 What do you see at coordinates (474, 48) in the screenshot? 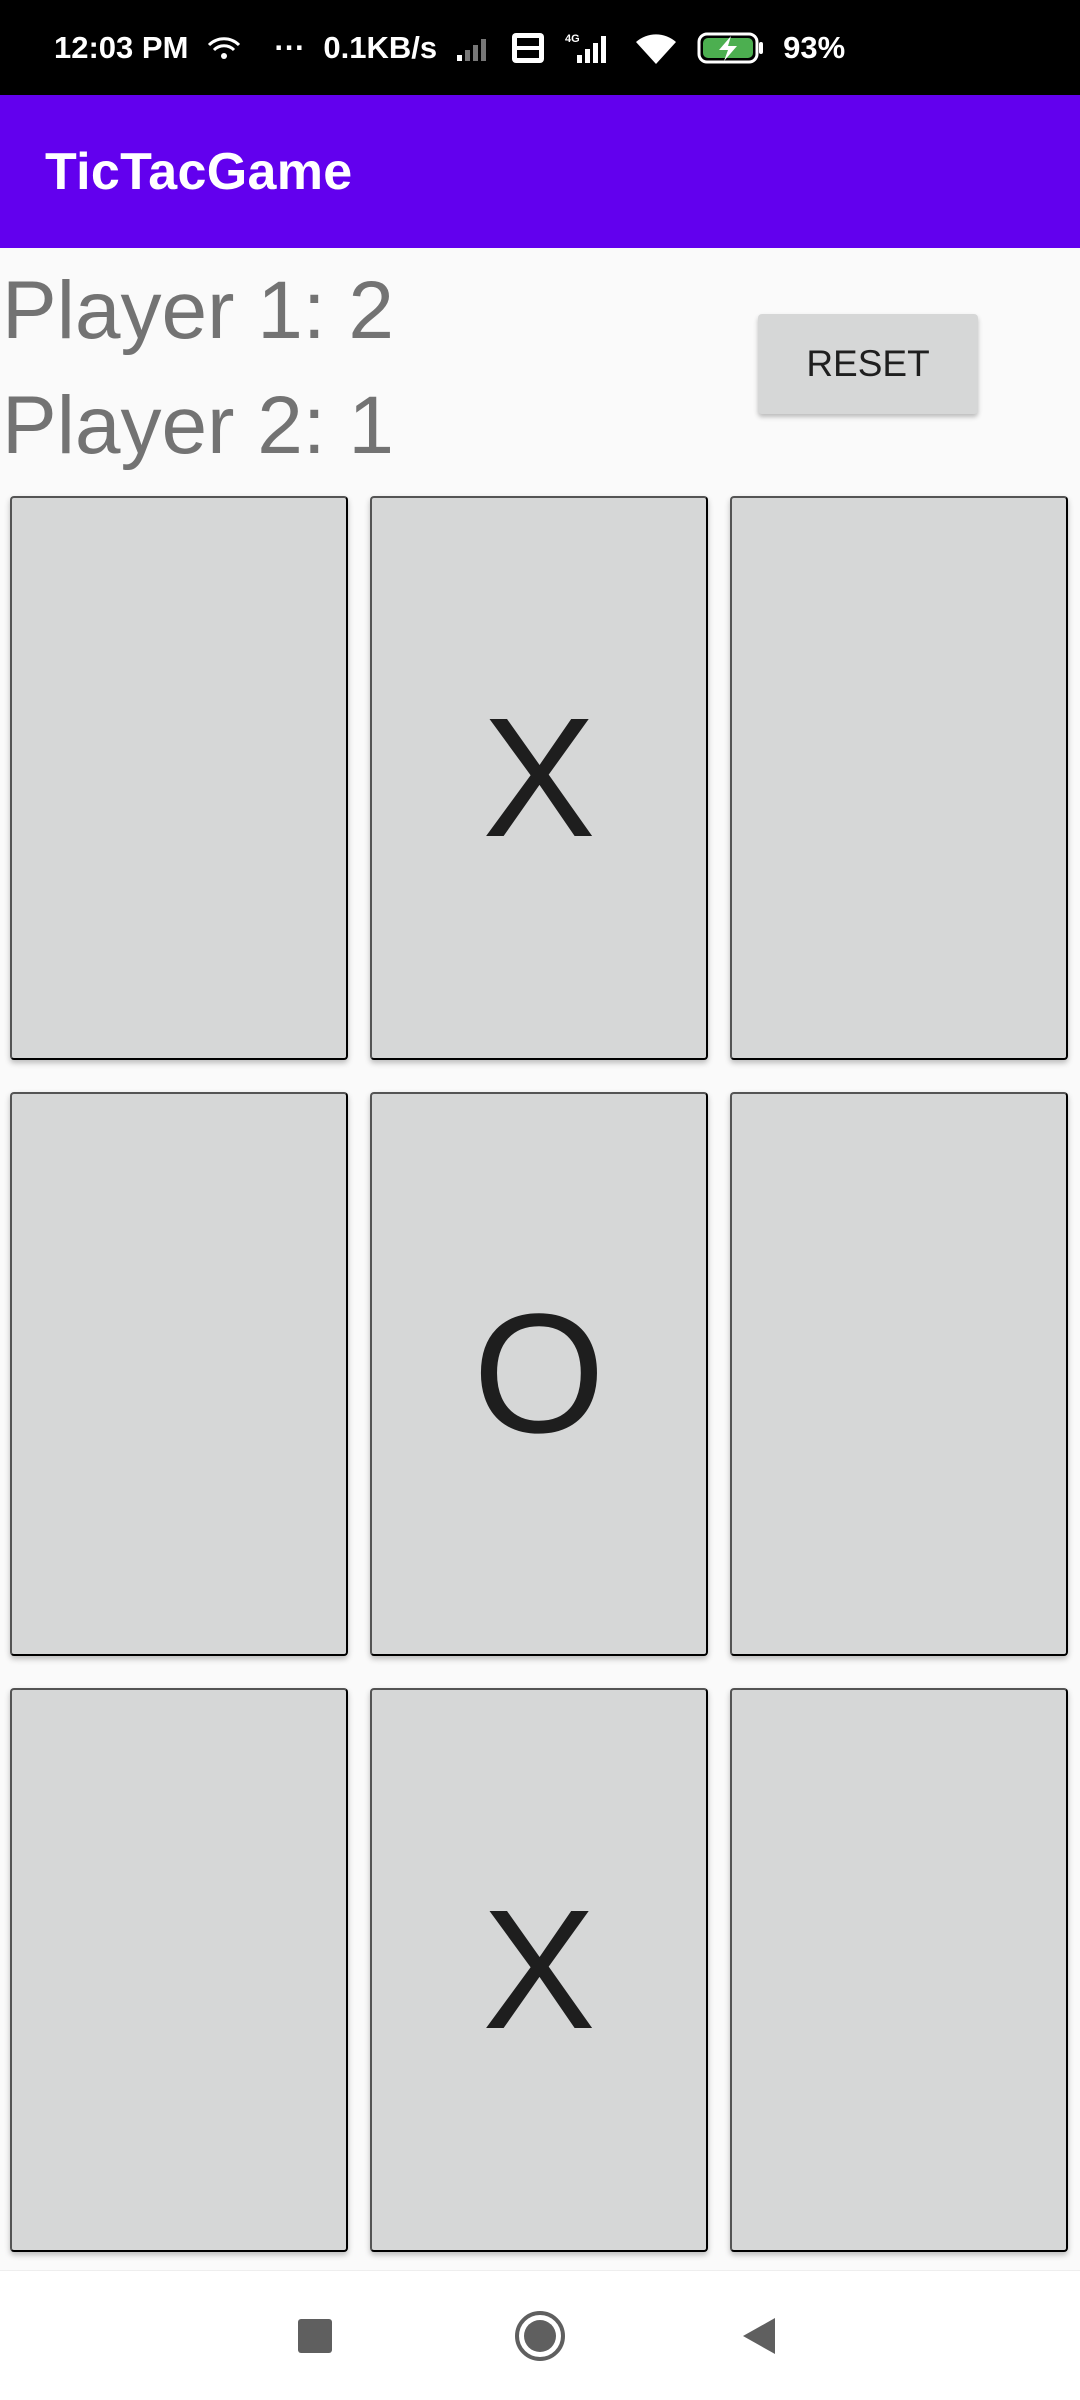
I see `signal-icon` at bounding box center [474, 48].